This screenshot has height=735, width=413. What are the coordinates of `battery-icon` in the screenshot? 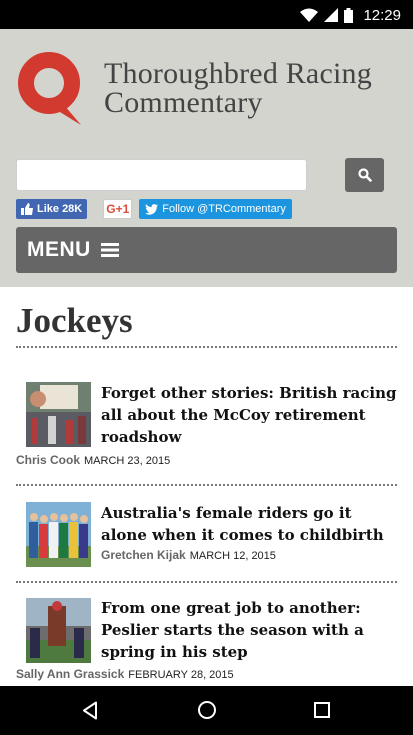 It's located at (349, 15).